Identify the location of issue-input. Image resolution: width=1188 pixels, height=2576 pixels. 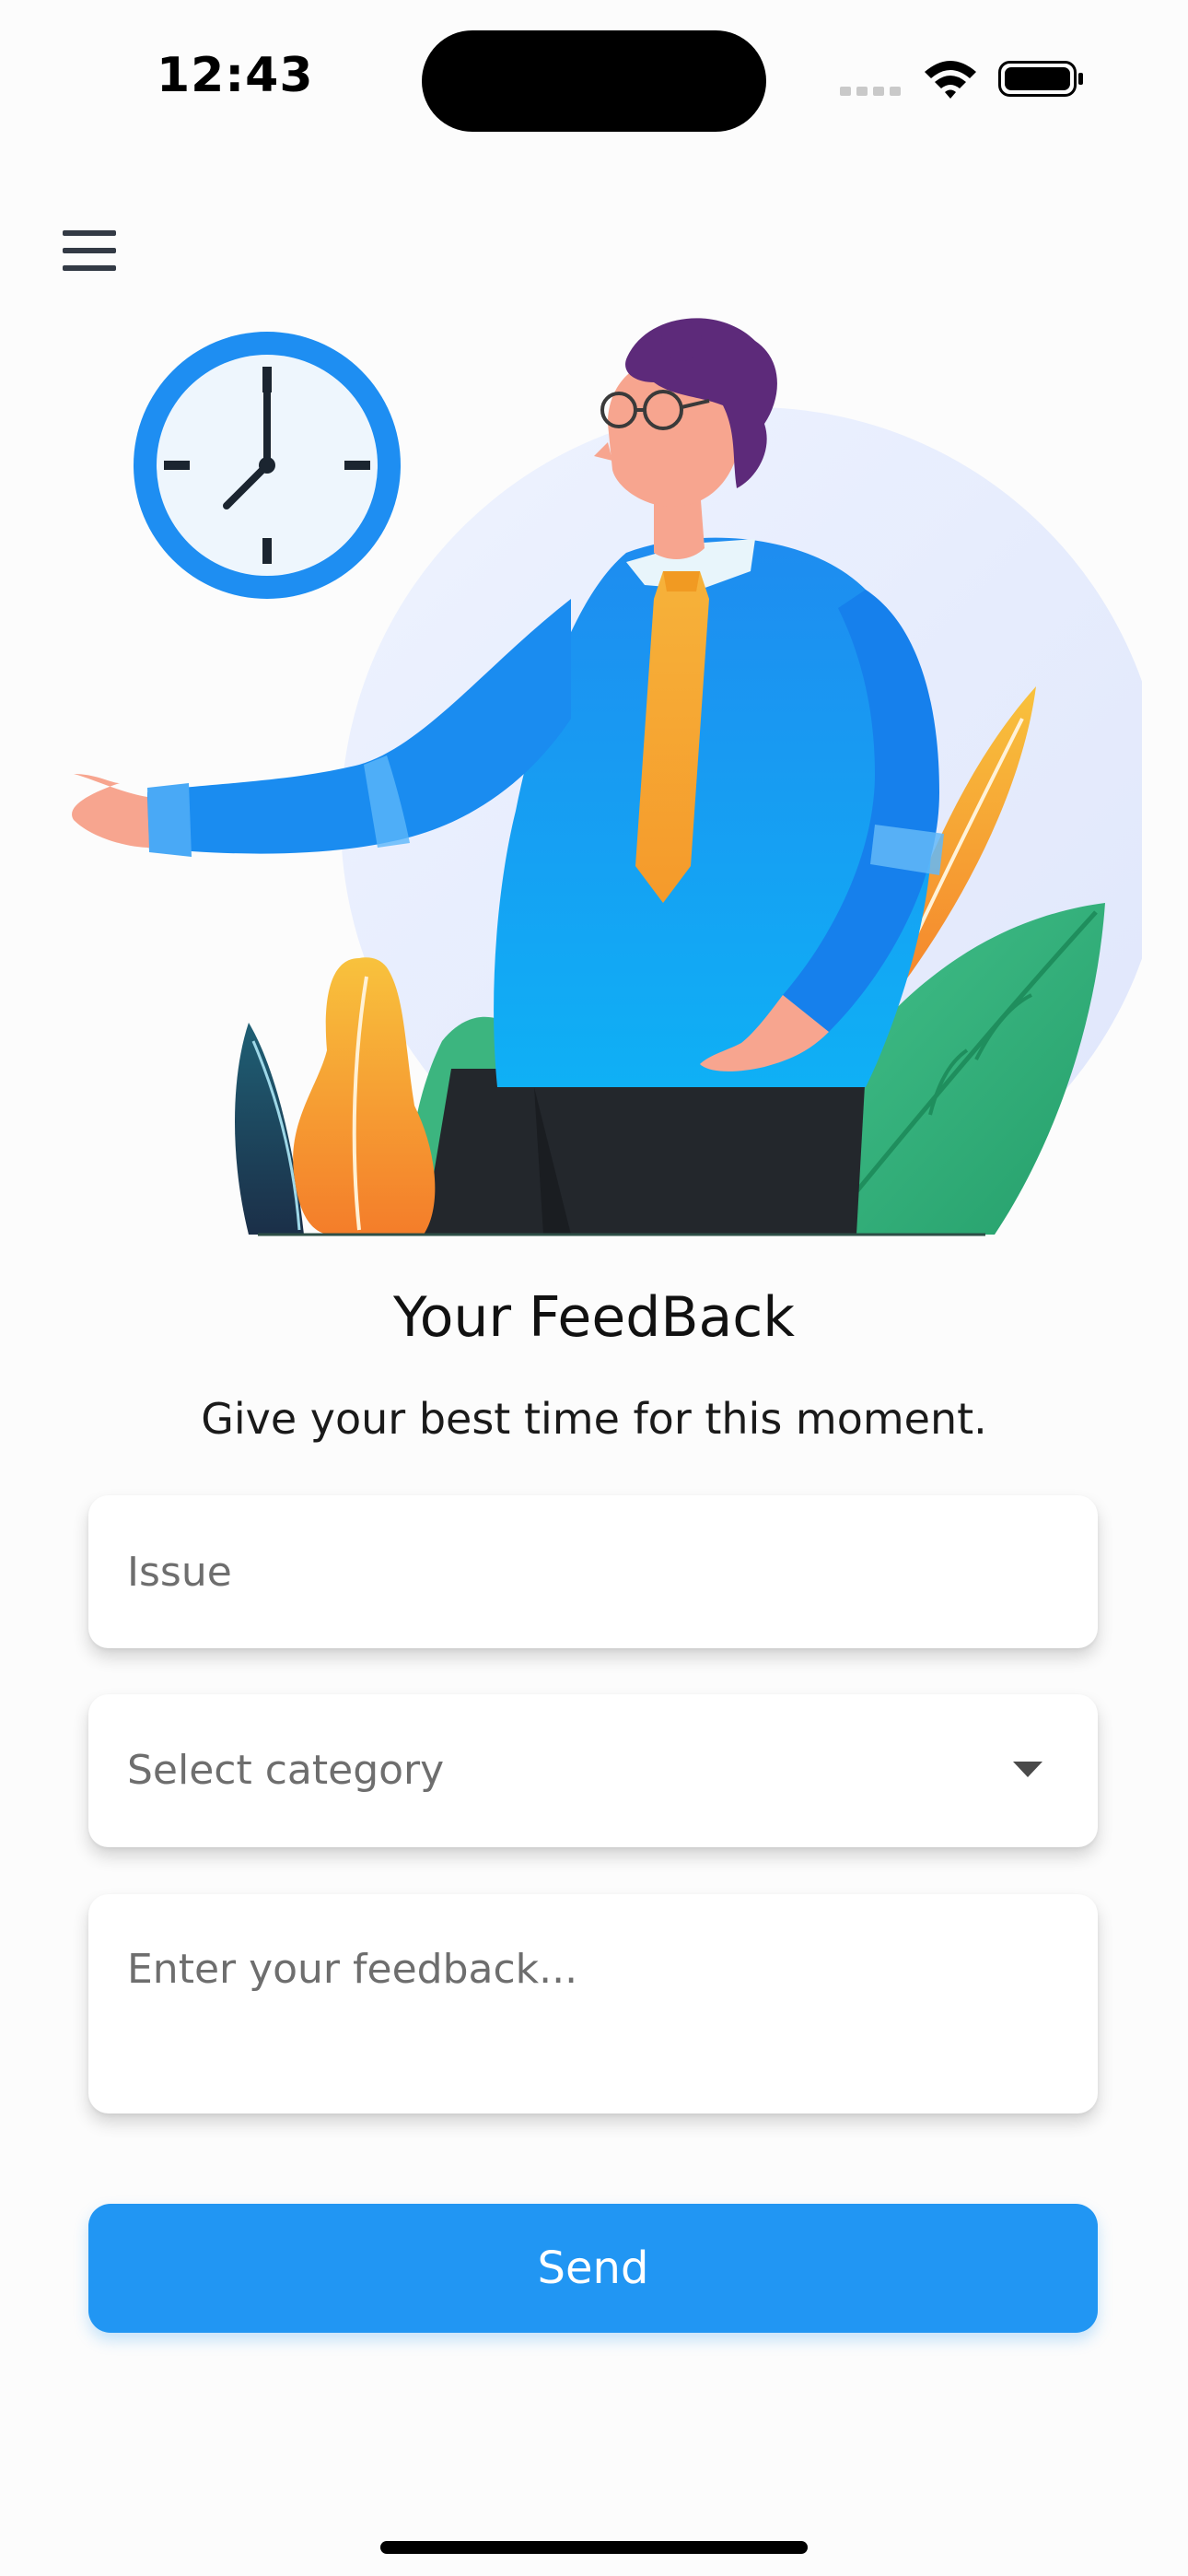
(593, 1571).